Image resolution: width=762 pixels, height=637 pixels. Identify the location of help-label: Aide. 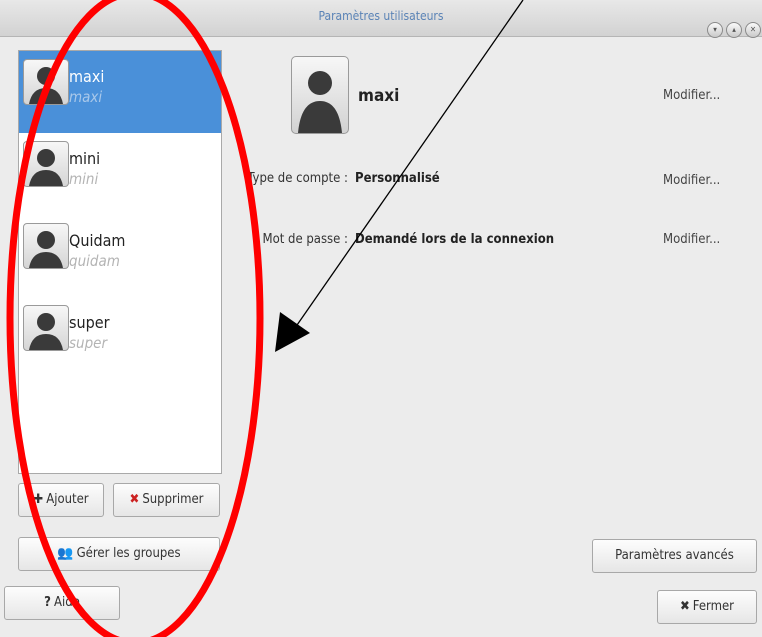
(66, 602).